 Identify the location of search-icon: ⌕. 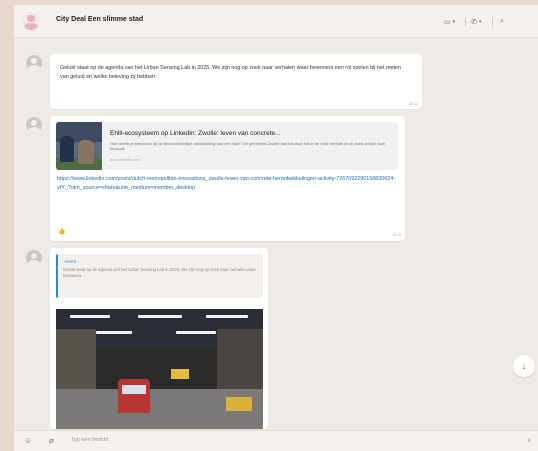
(502, 21).